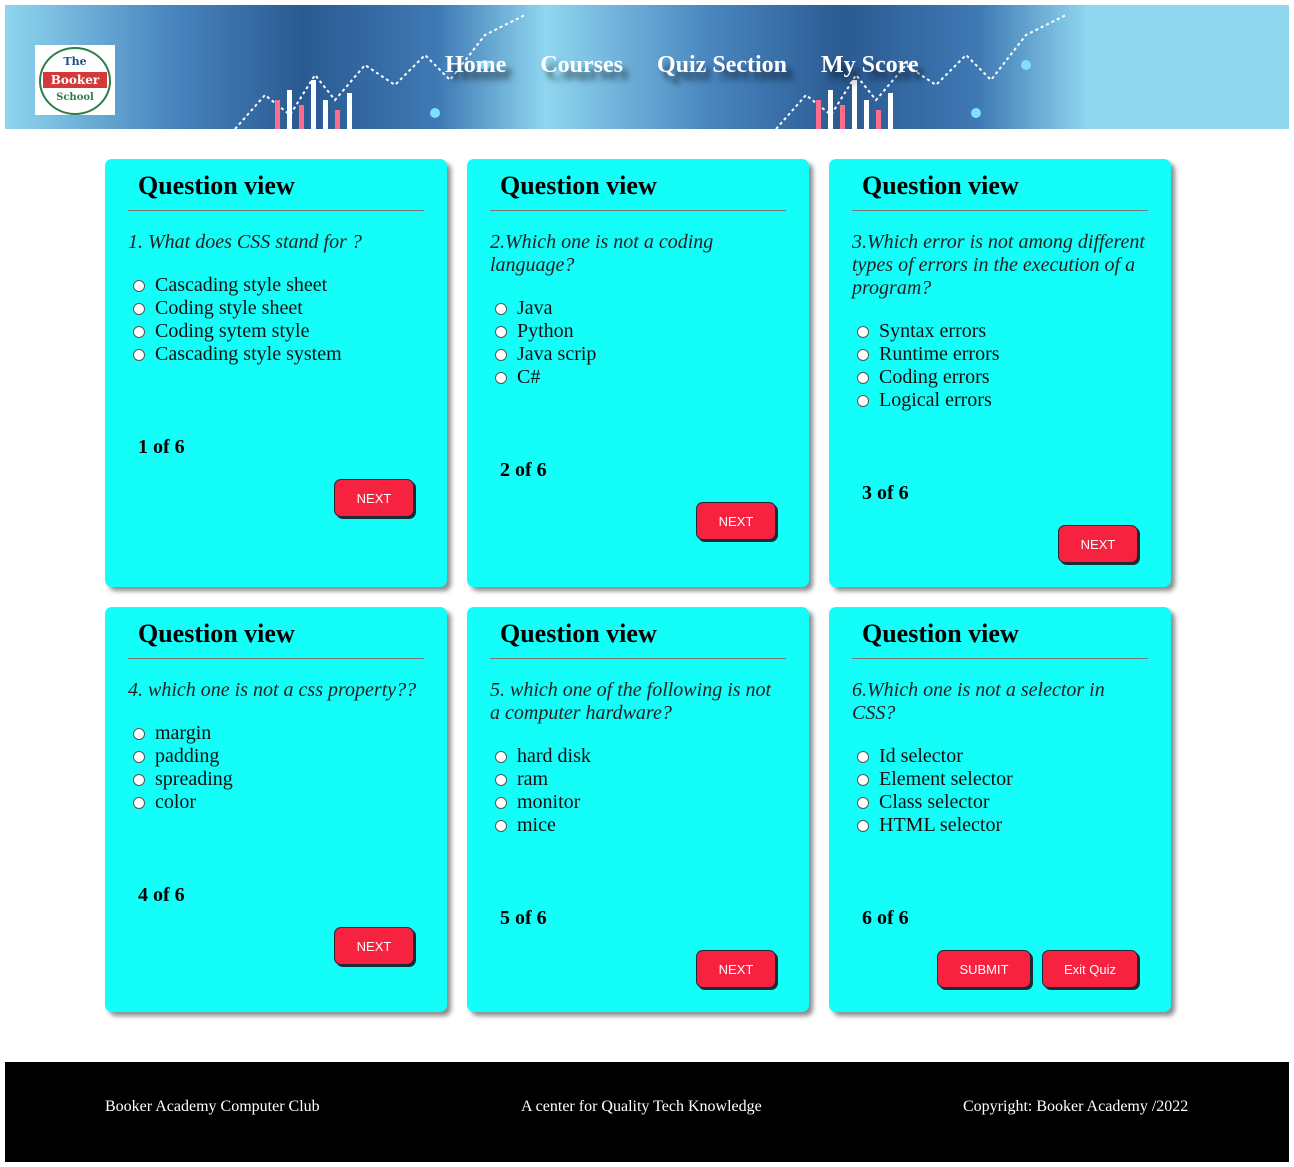 Image resolution: width=1294 pixels, height=1167 pixels. Describe the element at coordinates (283, 285) in the screenshot. I see `answer-option: Cascading style sheet` at that location.